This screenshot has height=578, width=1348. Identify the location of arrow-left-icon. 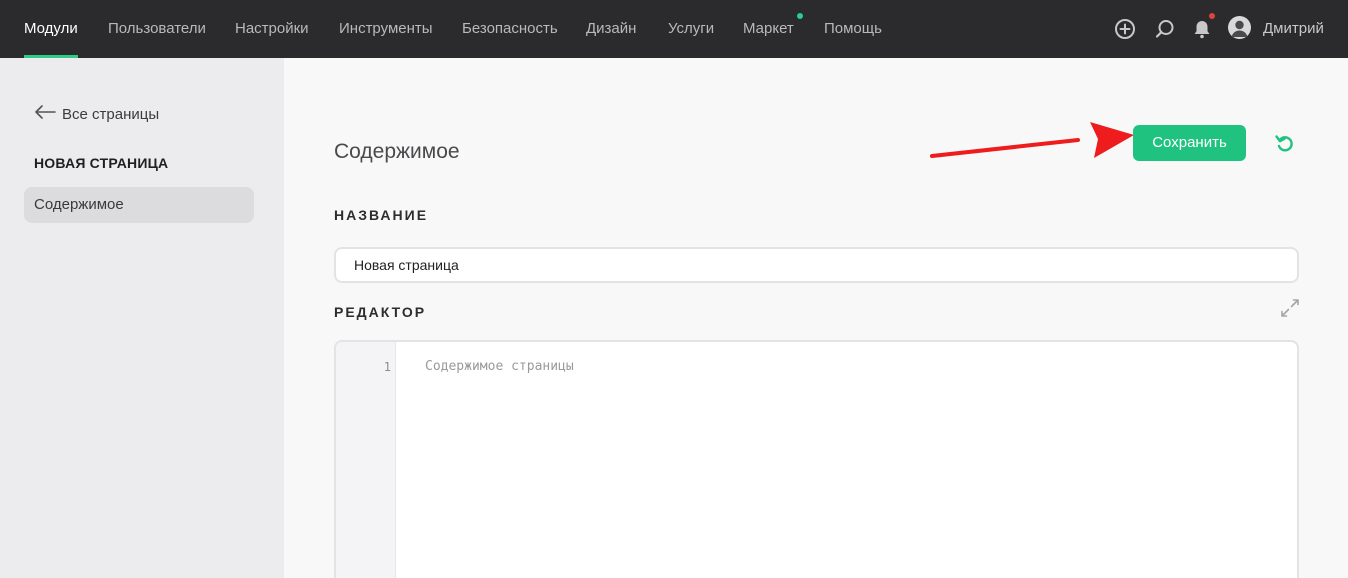
(45, 115).